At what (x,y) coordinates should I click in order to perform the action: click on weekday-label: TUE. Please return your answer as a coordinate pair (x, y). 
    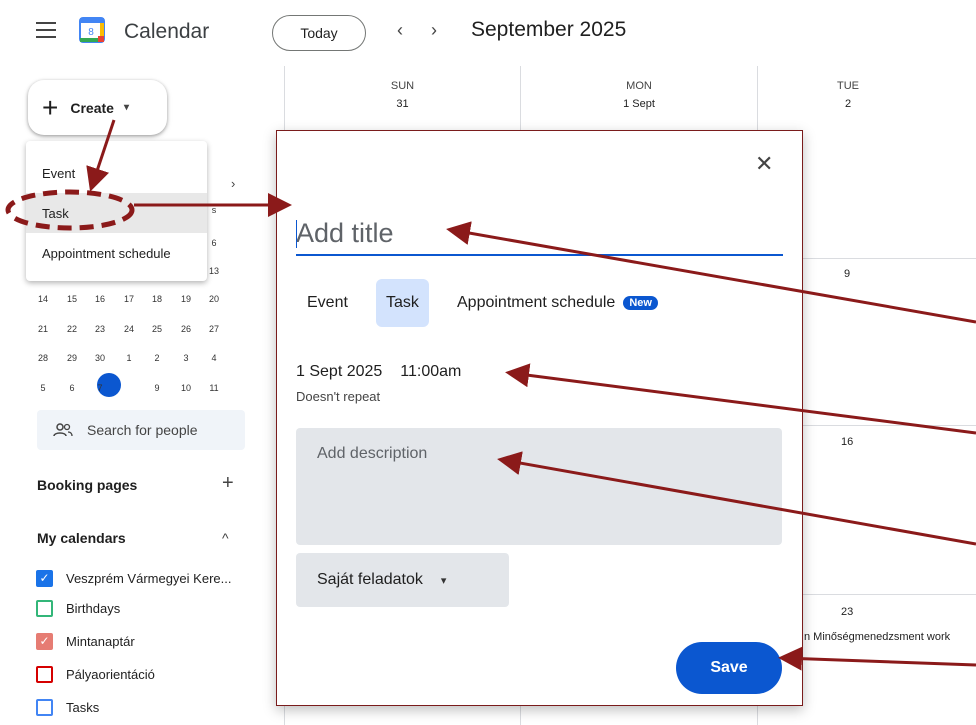
    Looking at the image, I should click on (848, 86).